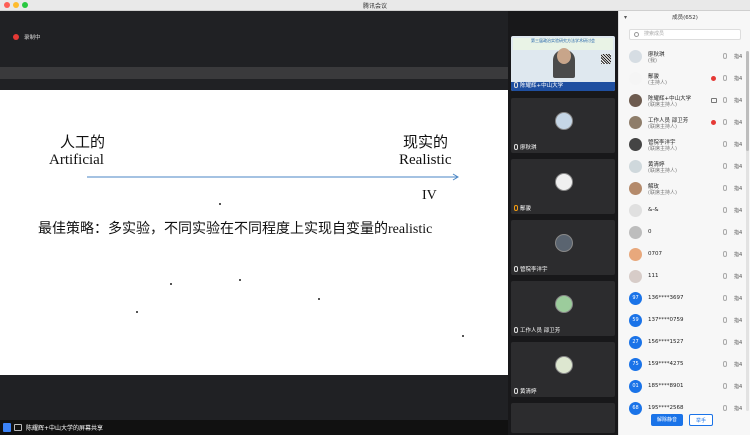 The height and width of the screenshot is (435, 750). What do you see at coordinates (666, 342) in the screenshot?
I see `member-name: 156****1527` at bounding box center [666, 342].